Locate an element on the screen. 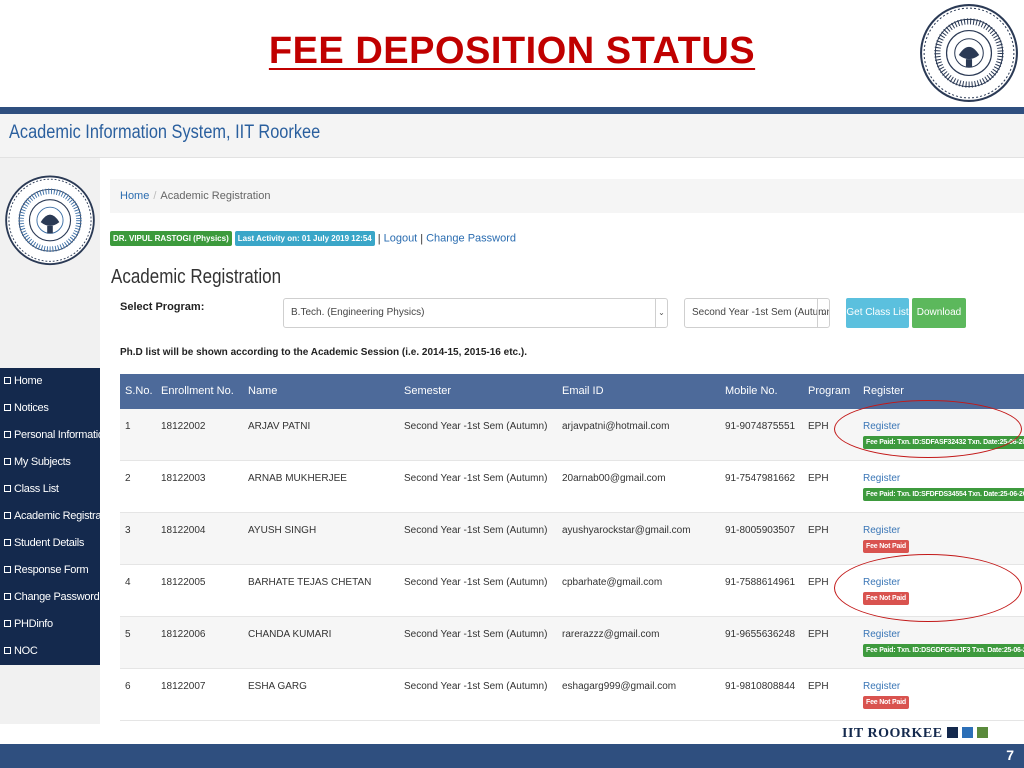  cell-name: BARHATE TEJAS CHETAN is located at coordinates (310, 582).